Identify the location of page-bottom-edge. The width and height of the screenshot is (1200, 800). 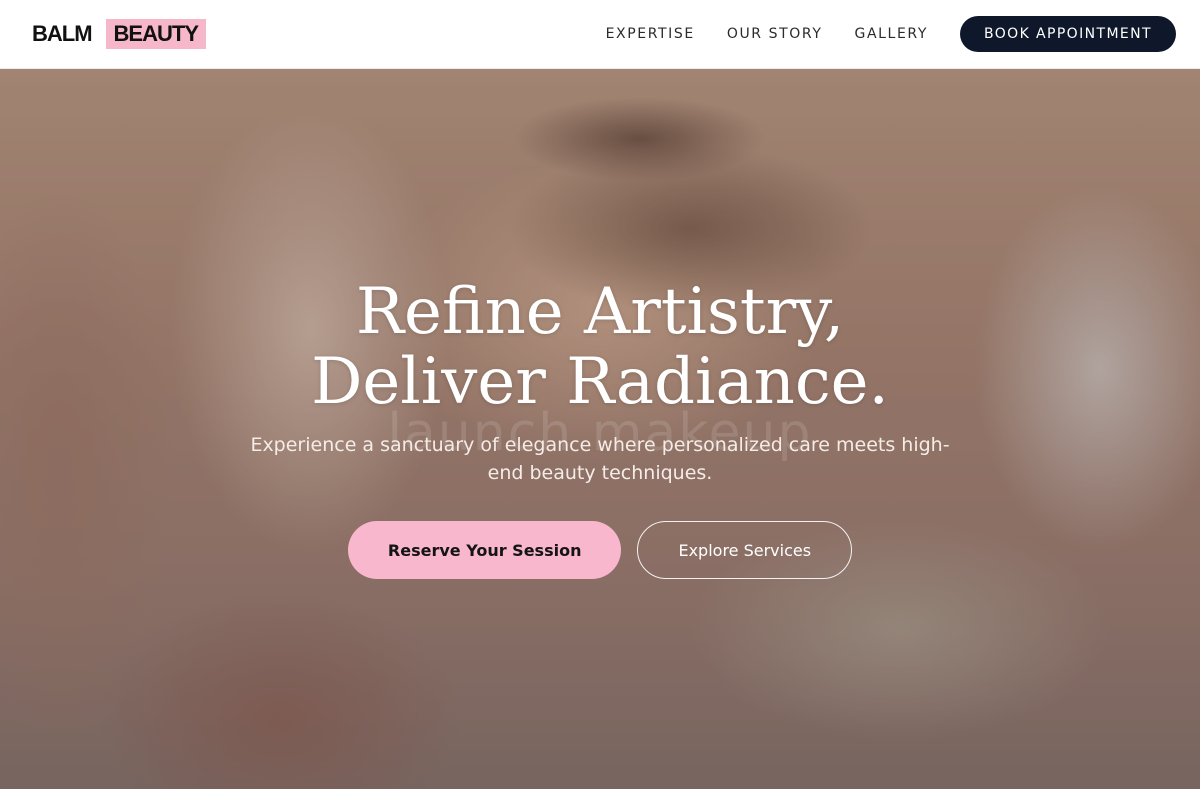
(600, 794).